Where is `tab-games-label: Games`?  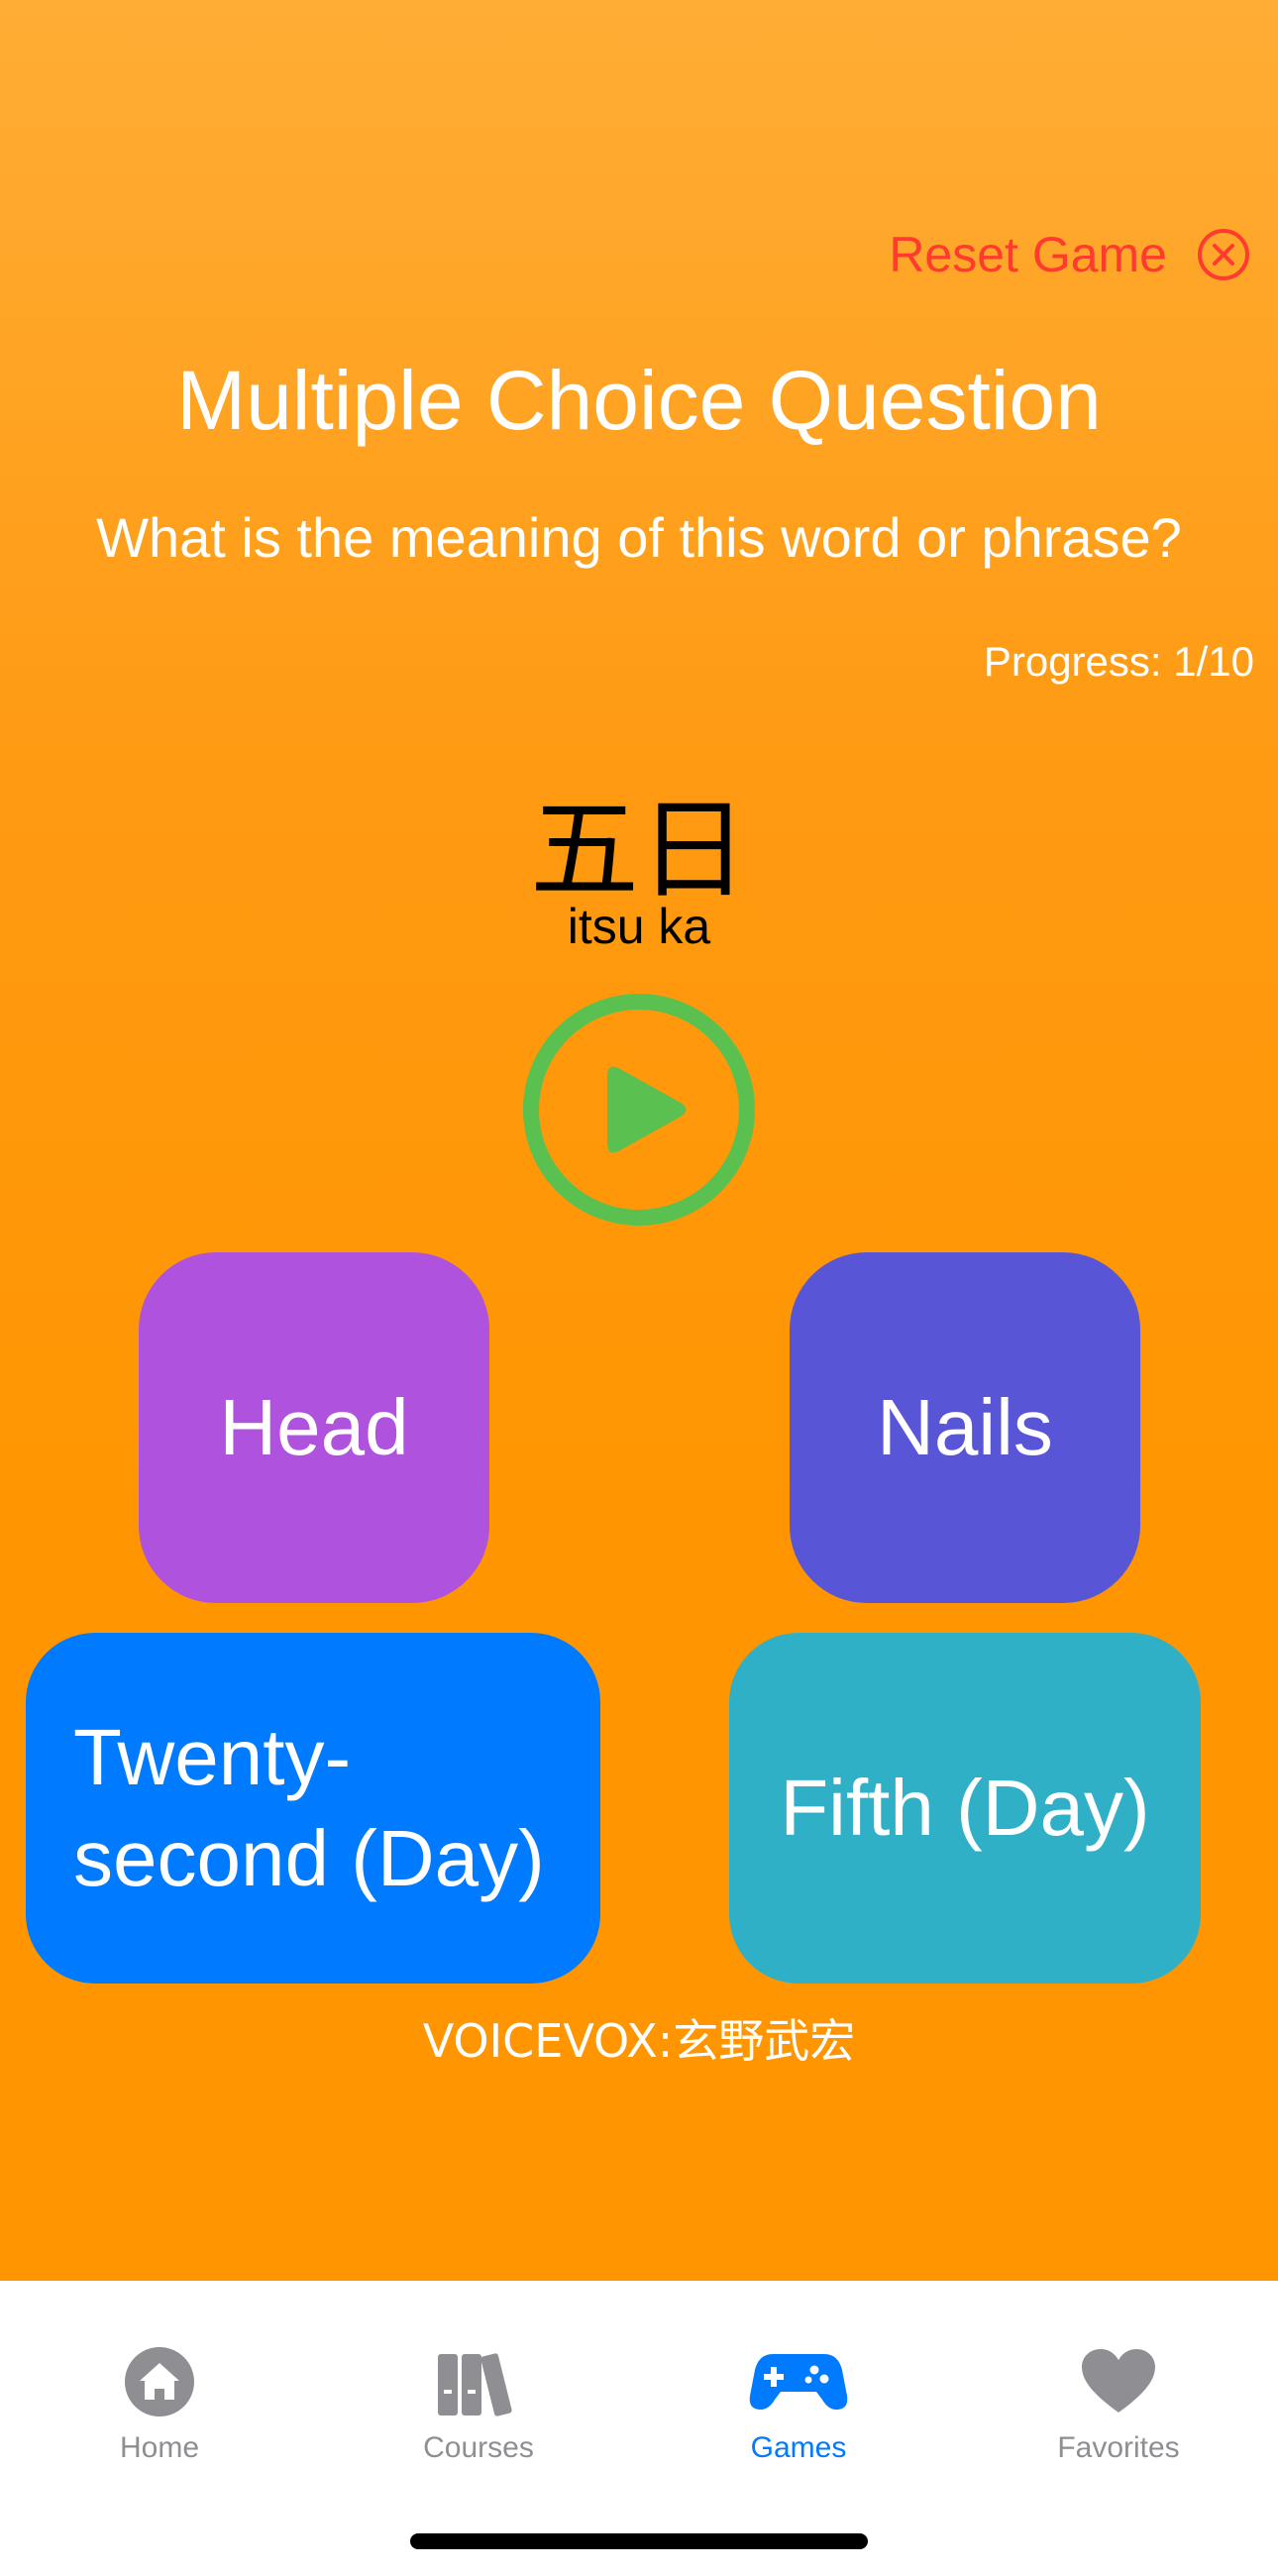
tab-games-label: Games is located at coordinates (798, 2447).